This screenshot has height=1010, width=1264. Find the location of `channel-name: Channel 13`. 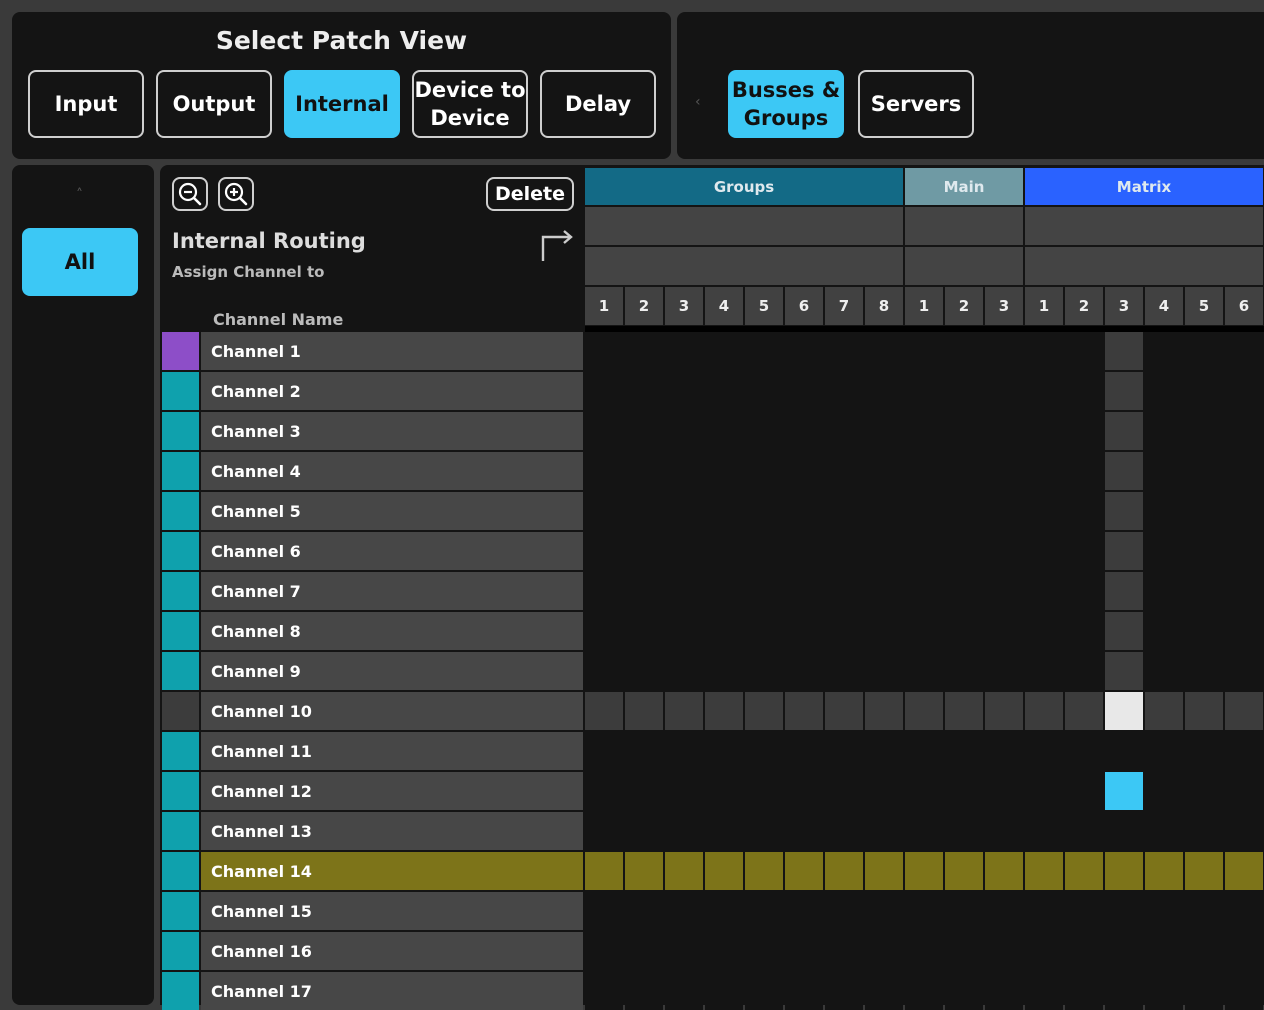

channel-name: Channel 13 is located at coordinates (392, 831).